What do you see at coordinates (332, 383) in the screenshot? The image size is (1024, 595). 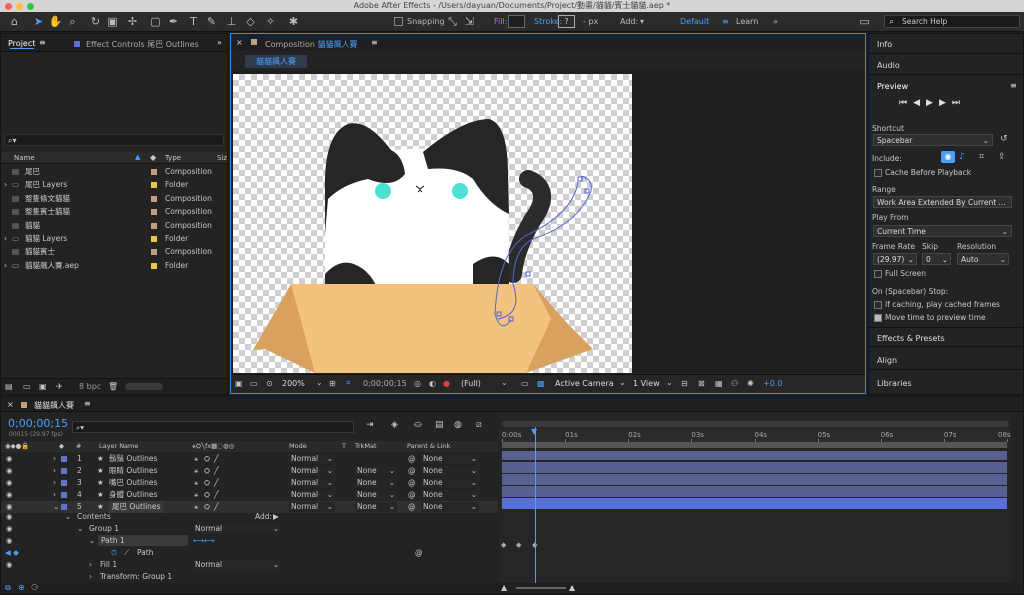 I see `safe-margins-icon: ⊞` at bounding box center [332, 383].